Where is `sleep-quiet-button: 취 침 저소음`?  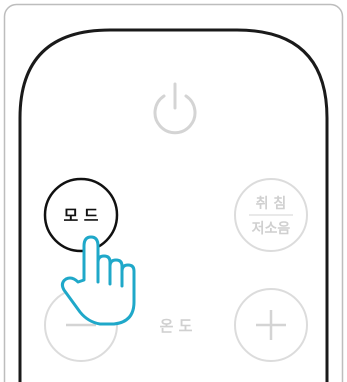 sleep-quiet-button: 취 침 저소음 is located at coordinates (271, 215).